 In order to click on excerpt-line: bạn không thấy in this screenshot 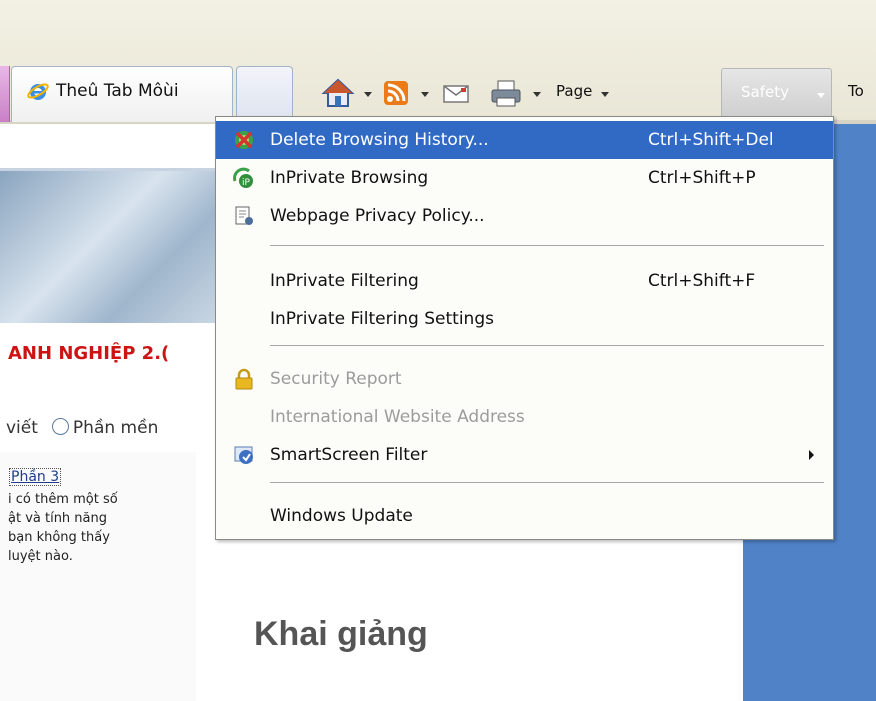, I will do `click(59, 537)`.